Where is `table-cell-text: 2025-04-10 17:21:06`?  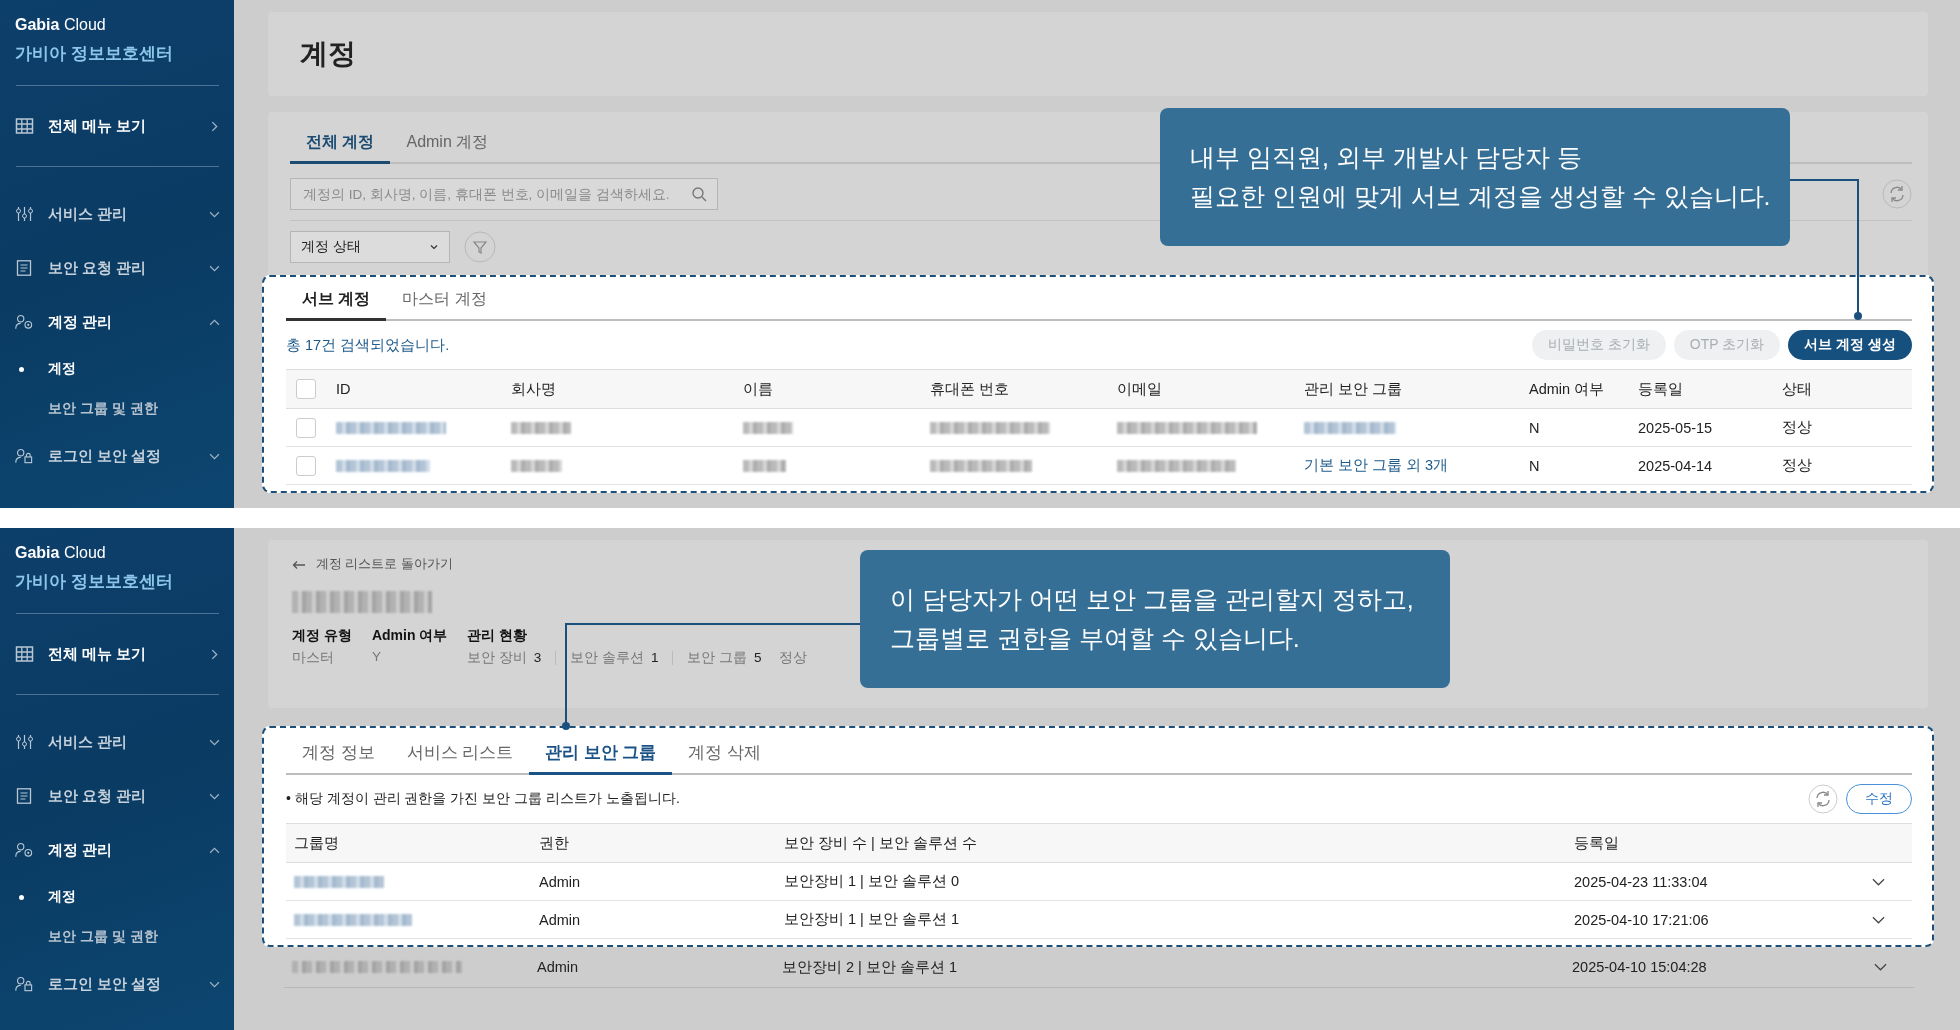
table-cell-text: 2025-04-10 17:21:06 is located at coordinates (1642, 919).